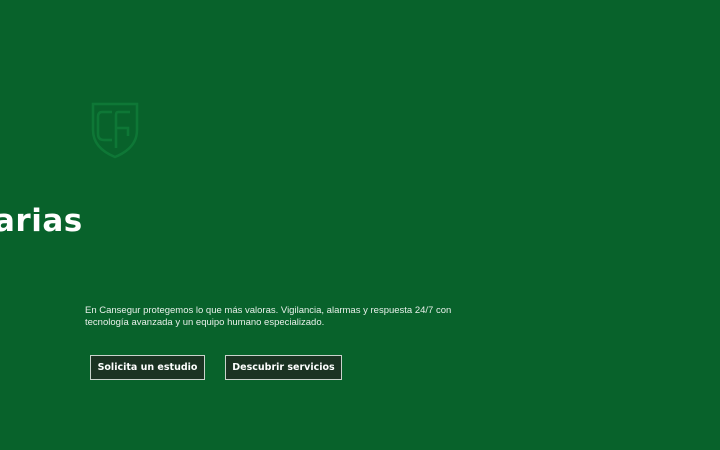  Describe the element at coordinates (115, 130) in the screenshot. I see `shield-monogram-icon` at that location.